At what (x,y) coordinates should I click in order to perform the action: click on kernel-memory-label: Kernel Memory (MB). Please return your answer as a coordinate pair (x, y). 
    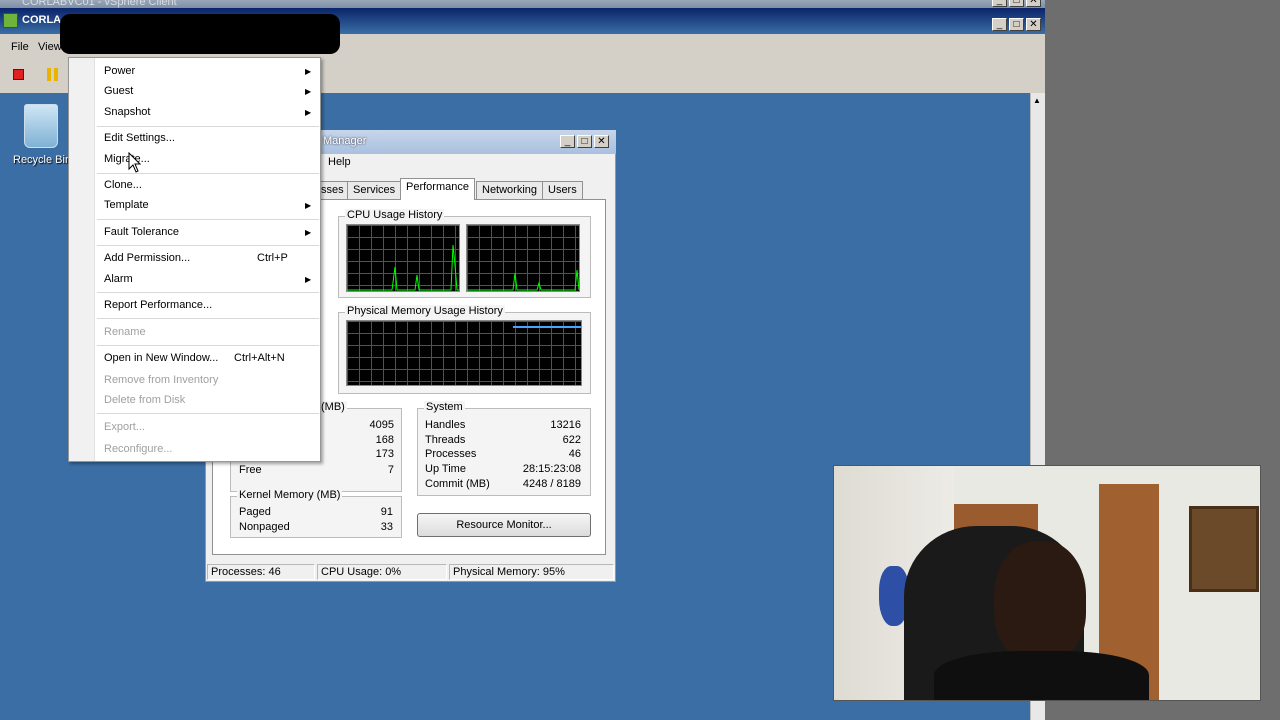
    Looking at the image, I should click on (290, 495).